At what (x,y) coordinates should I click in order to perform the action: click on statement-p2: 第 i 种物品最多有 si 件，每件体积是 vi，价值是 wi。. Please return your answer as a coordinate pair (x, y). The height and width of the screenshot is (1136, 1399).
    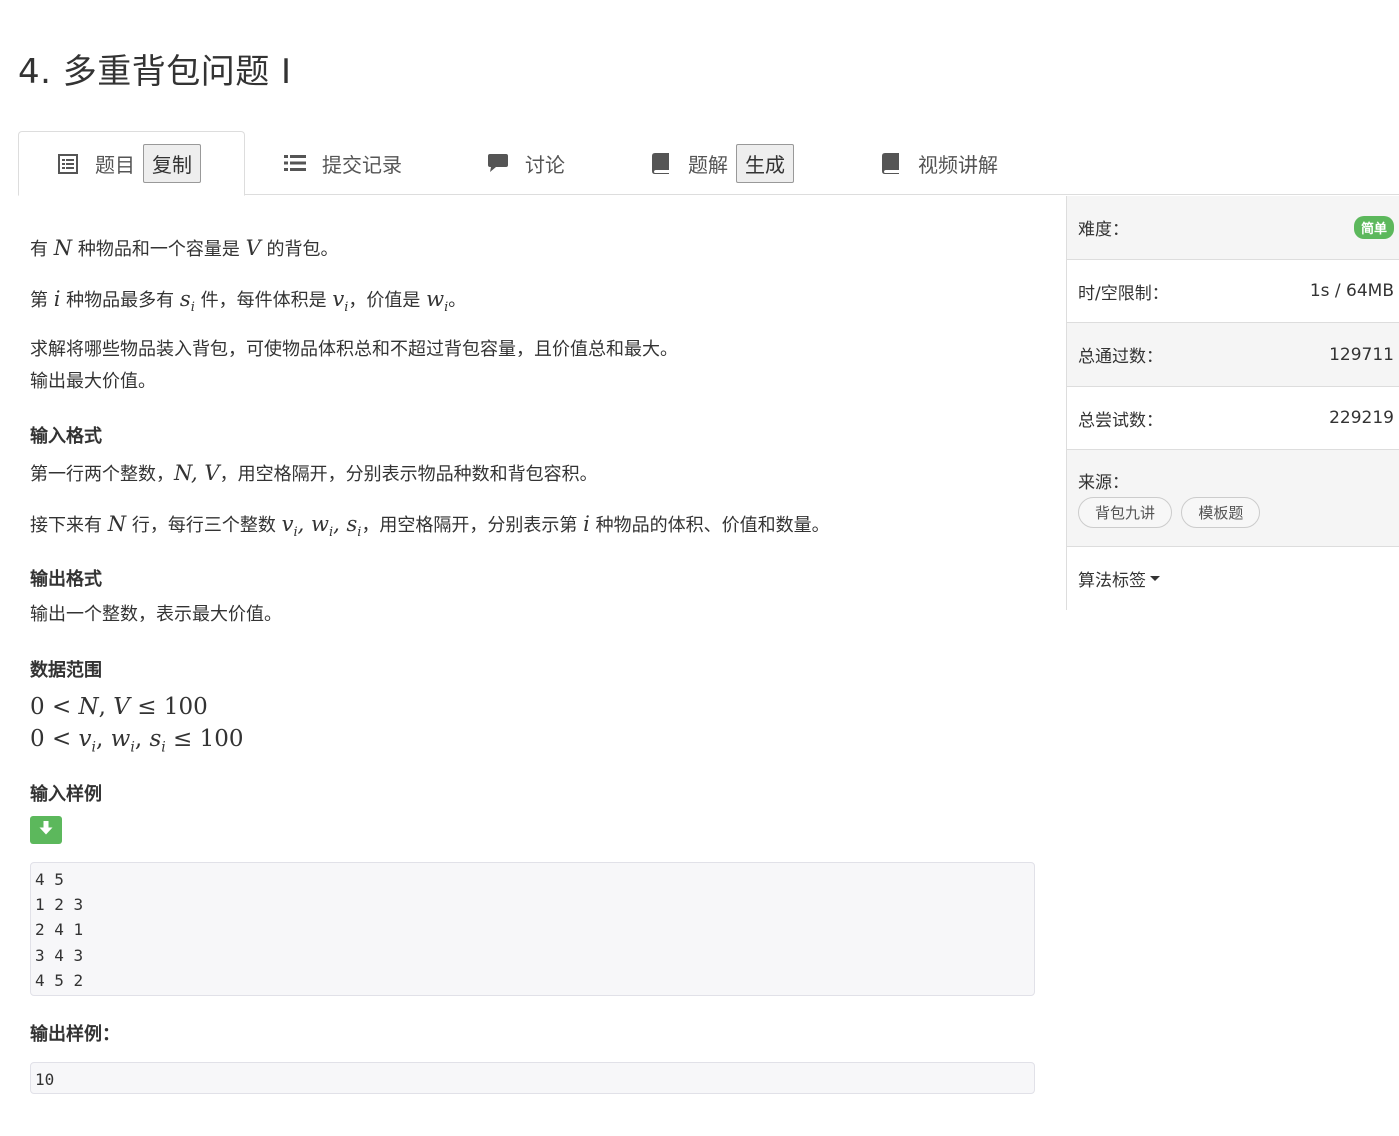
    Looking at the image, I should click on (248, 301).